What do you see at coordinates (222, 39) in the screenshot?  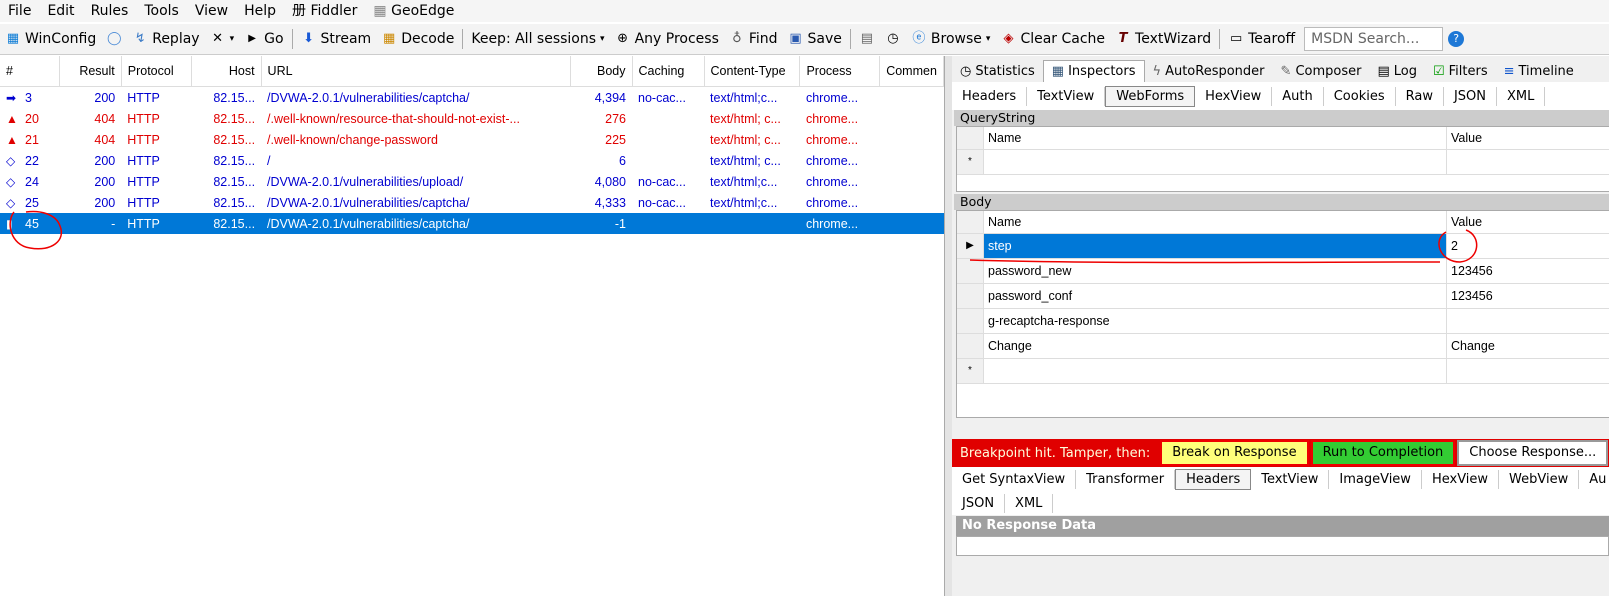 I see `remove-button: ✕ ▾` at bounding box center [222, 39].